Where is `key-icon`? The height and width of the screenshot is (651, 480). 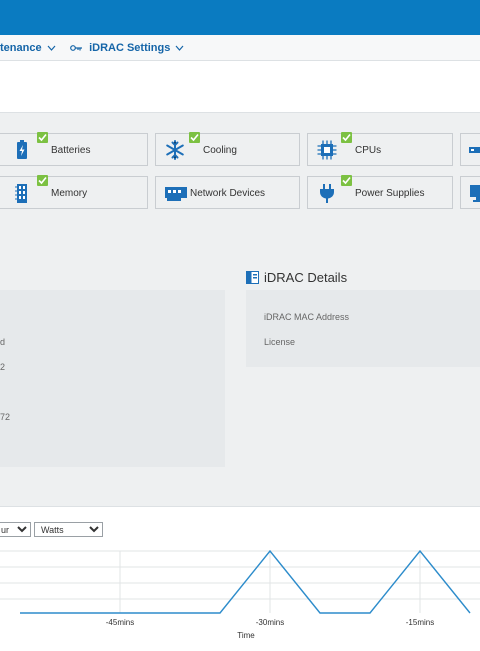 key-icon is located at coordinates (76, 48).